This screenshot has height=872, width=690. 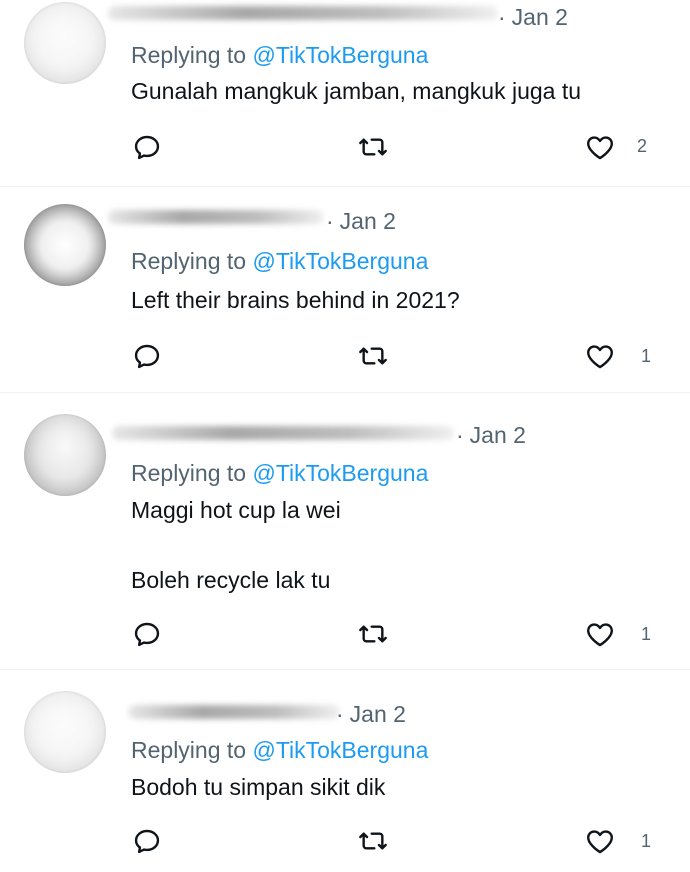 What do you see at coordinates (258, 787) in the screenshot?
I see `tweet-text: Bodoh tu simpan sikit dik` at bounding box center [258, 787].